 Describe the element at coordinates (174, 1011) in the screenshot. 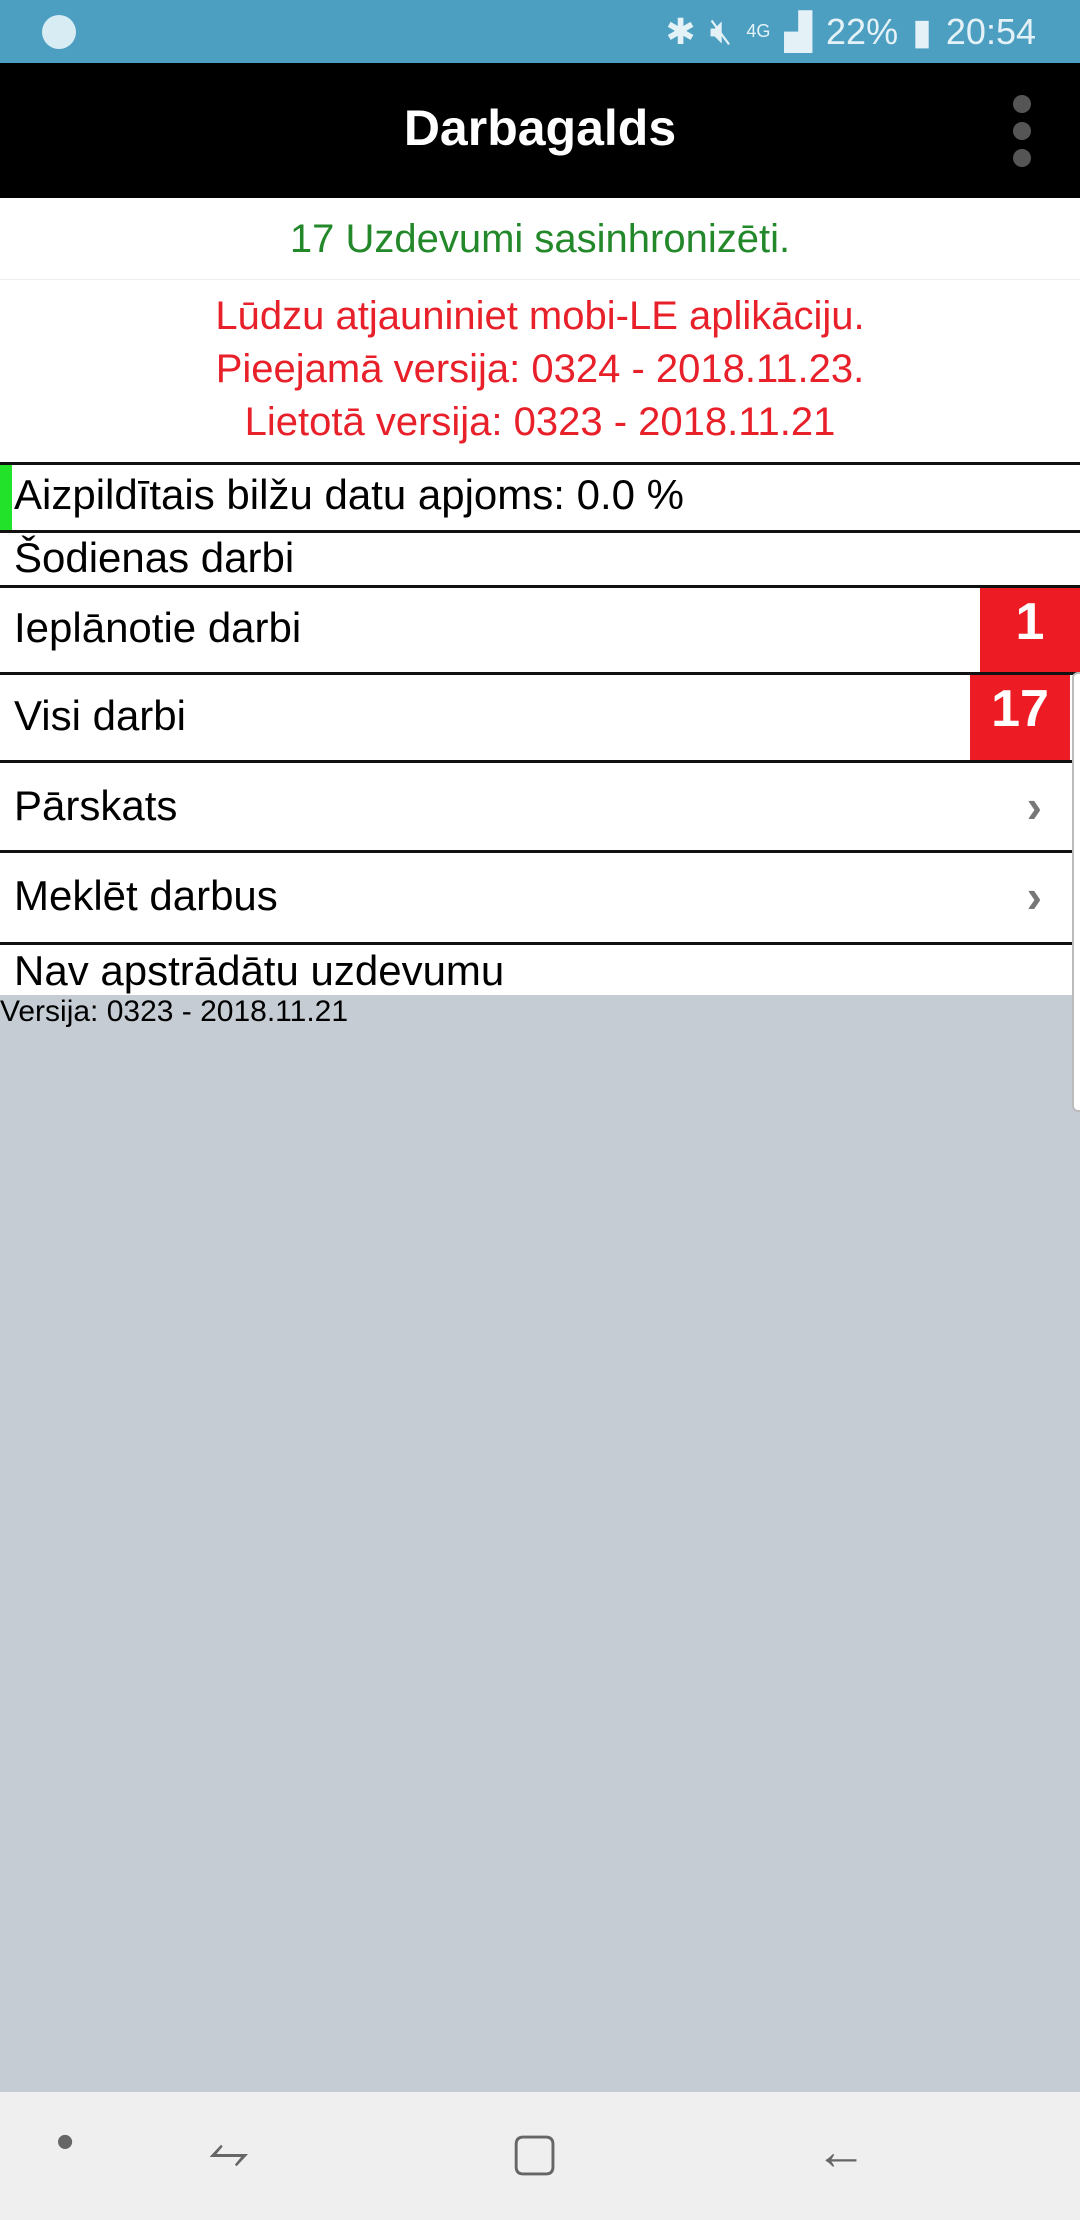

I see `version-label: Versija: 0323 - 2018.11.21` at that location.